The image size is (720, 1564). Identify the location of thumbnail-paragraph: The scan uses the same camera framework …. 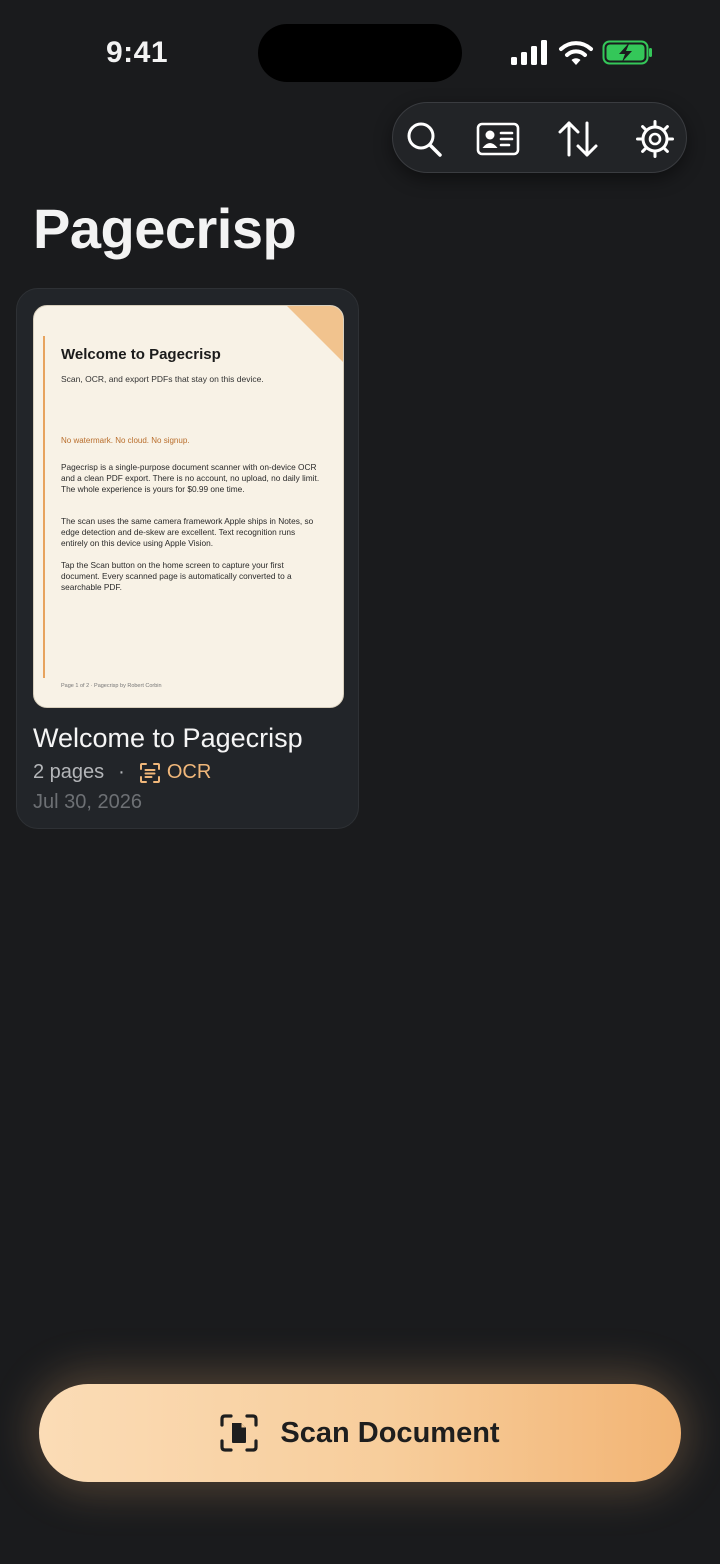
(187, 532).